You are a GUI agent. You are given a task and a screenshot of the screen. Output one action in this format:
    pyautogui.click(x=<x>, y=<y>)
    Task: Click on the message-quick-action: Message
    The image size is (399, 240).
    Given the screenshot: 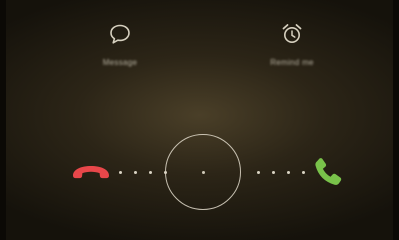 What is the action you would take?
    pyautogui.click(x=120, y=44)
    